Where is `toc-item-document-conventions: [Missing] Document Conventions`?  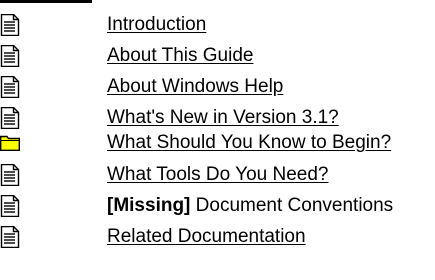 toc-item-document-conventions: [Missing] Document Conventions is located at coordinates (217, 210).